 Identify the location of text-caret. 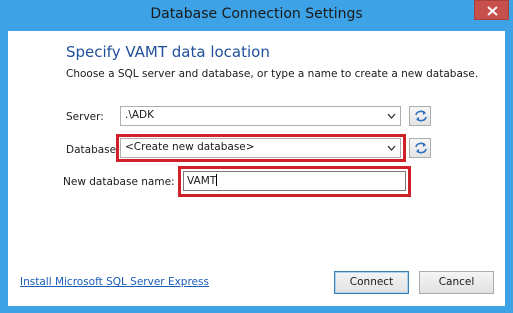
(217, 180).